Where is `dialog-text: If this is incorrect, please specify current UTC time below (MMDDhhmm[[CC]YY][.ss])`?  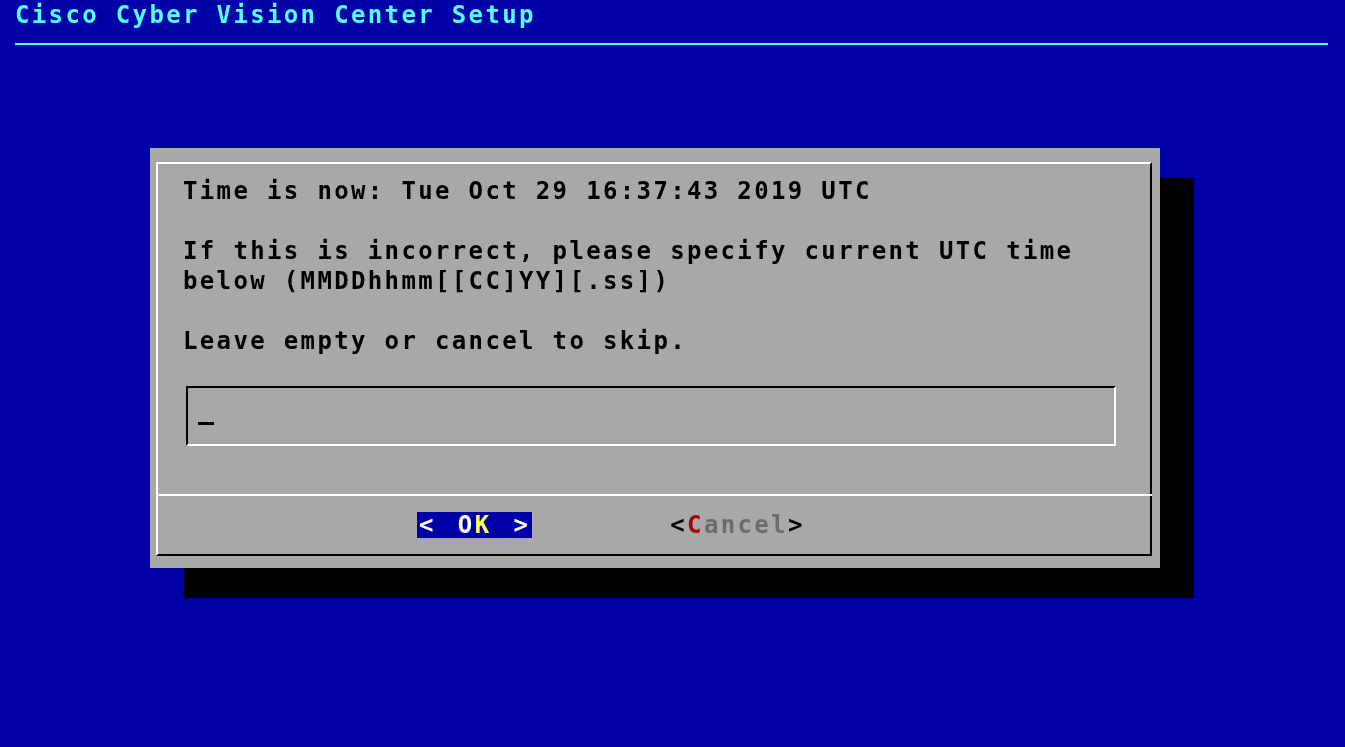 dialog-text: If this is incorrect, please specify current UTC time below (MMDDhhmm[[CC]YY][.ss]) is located at coordinates (629, 266).